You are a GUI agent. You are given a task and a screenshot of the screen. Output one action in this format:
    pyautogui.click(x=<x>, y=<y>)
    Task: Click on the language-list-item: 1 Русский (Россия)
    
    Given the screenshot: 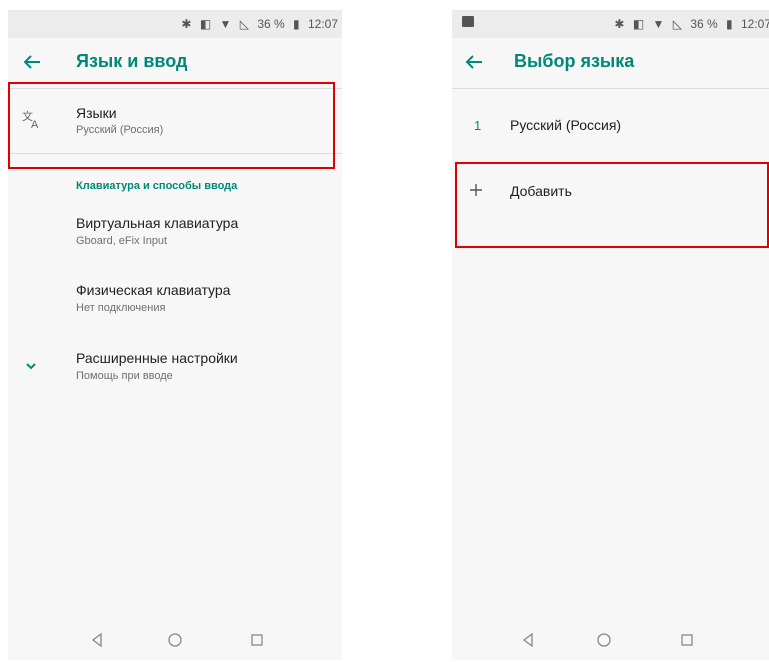 What is the action you would take?
    pyautogui.click(x=610, y=123)
    